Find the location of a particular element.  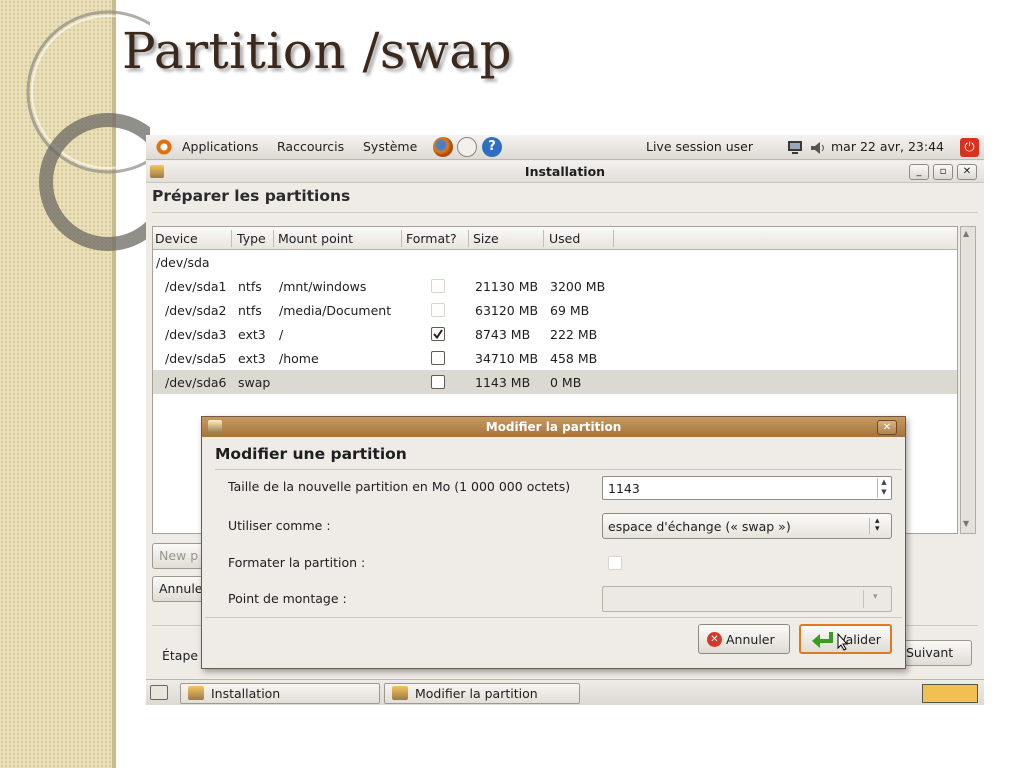

minimize-button: _ is located at coordinates (919, 172).